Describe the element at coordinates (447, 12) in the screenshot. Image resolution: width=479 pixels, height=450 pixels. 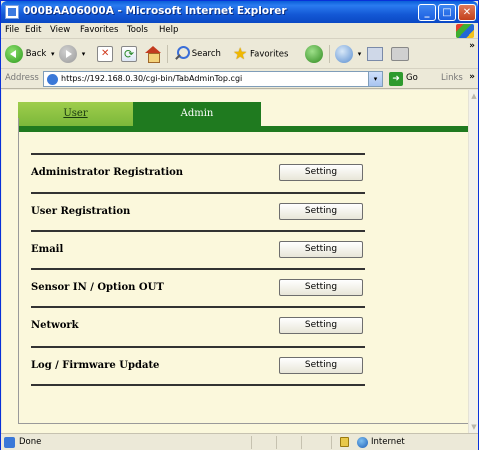
I see `maximize-button: □` at that location.